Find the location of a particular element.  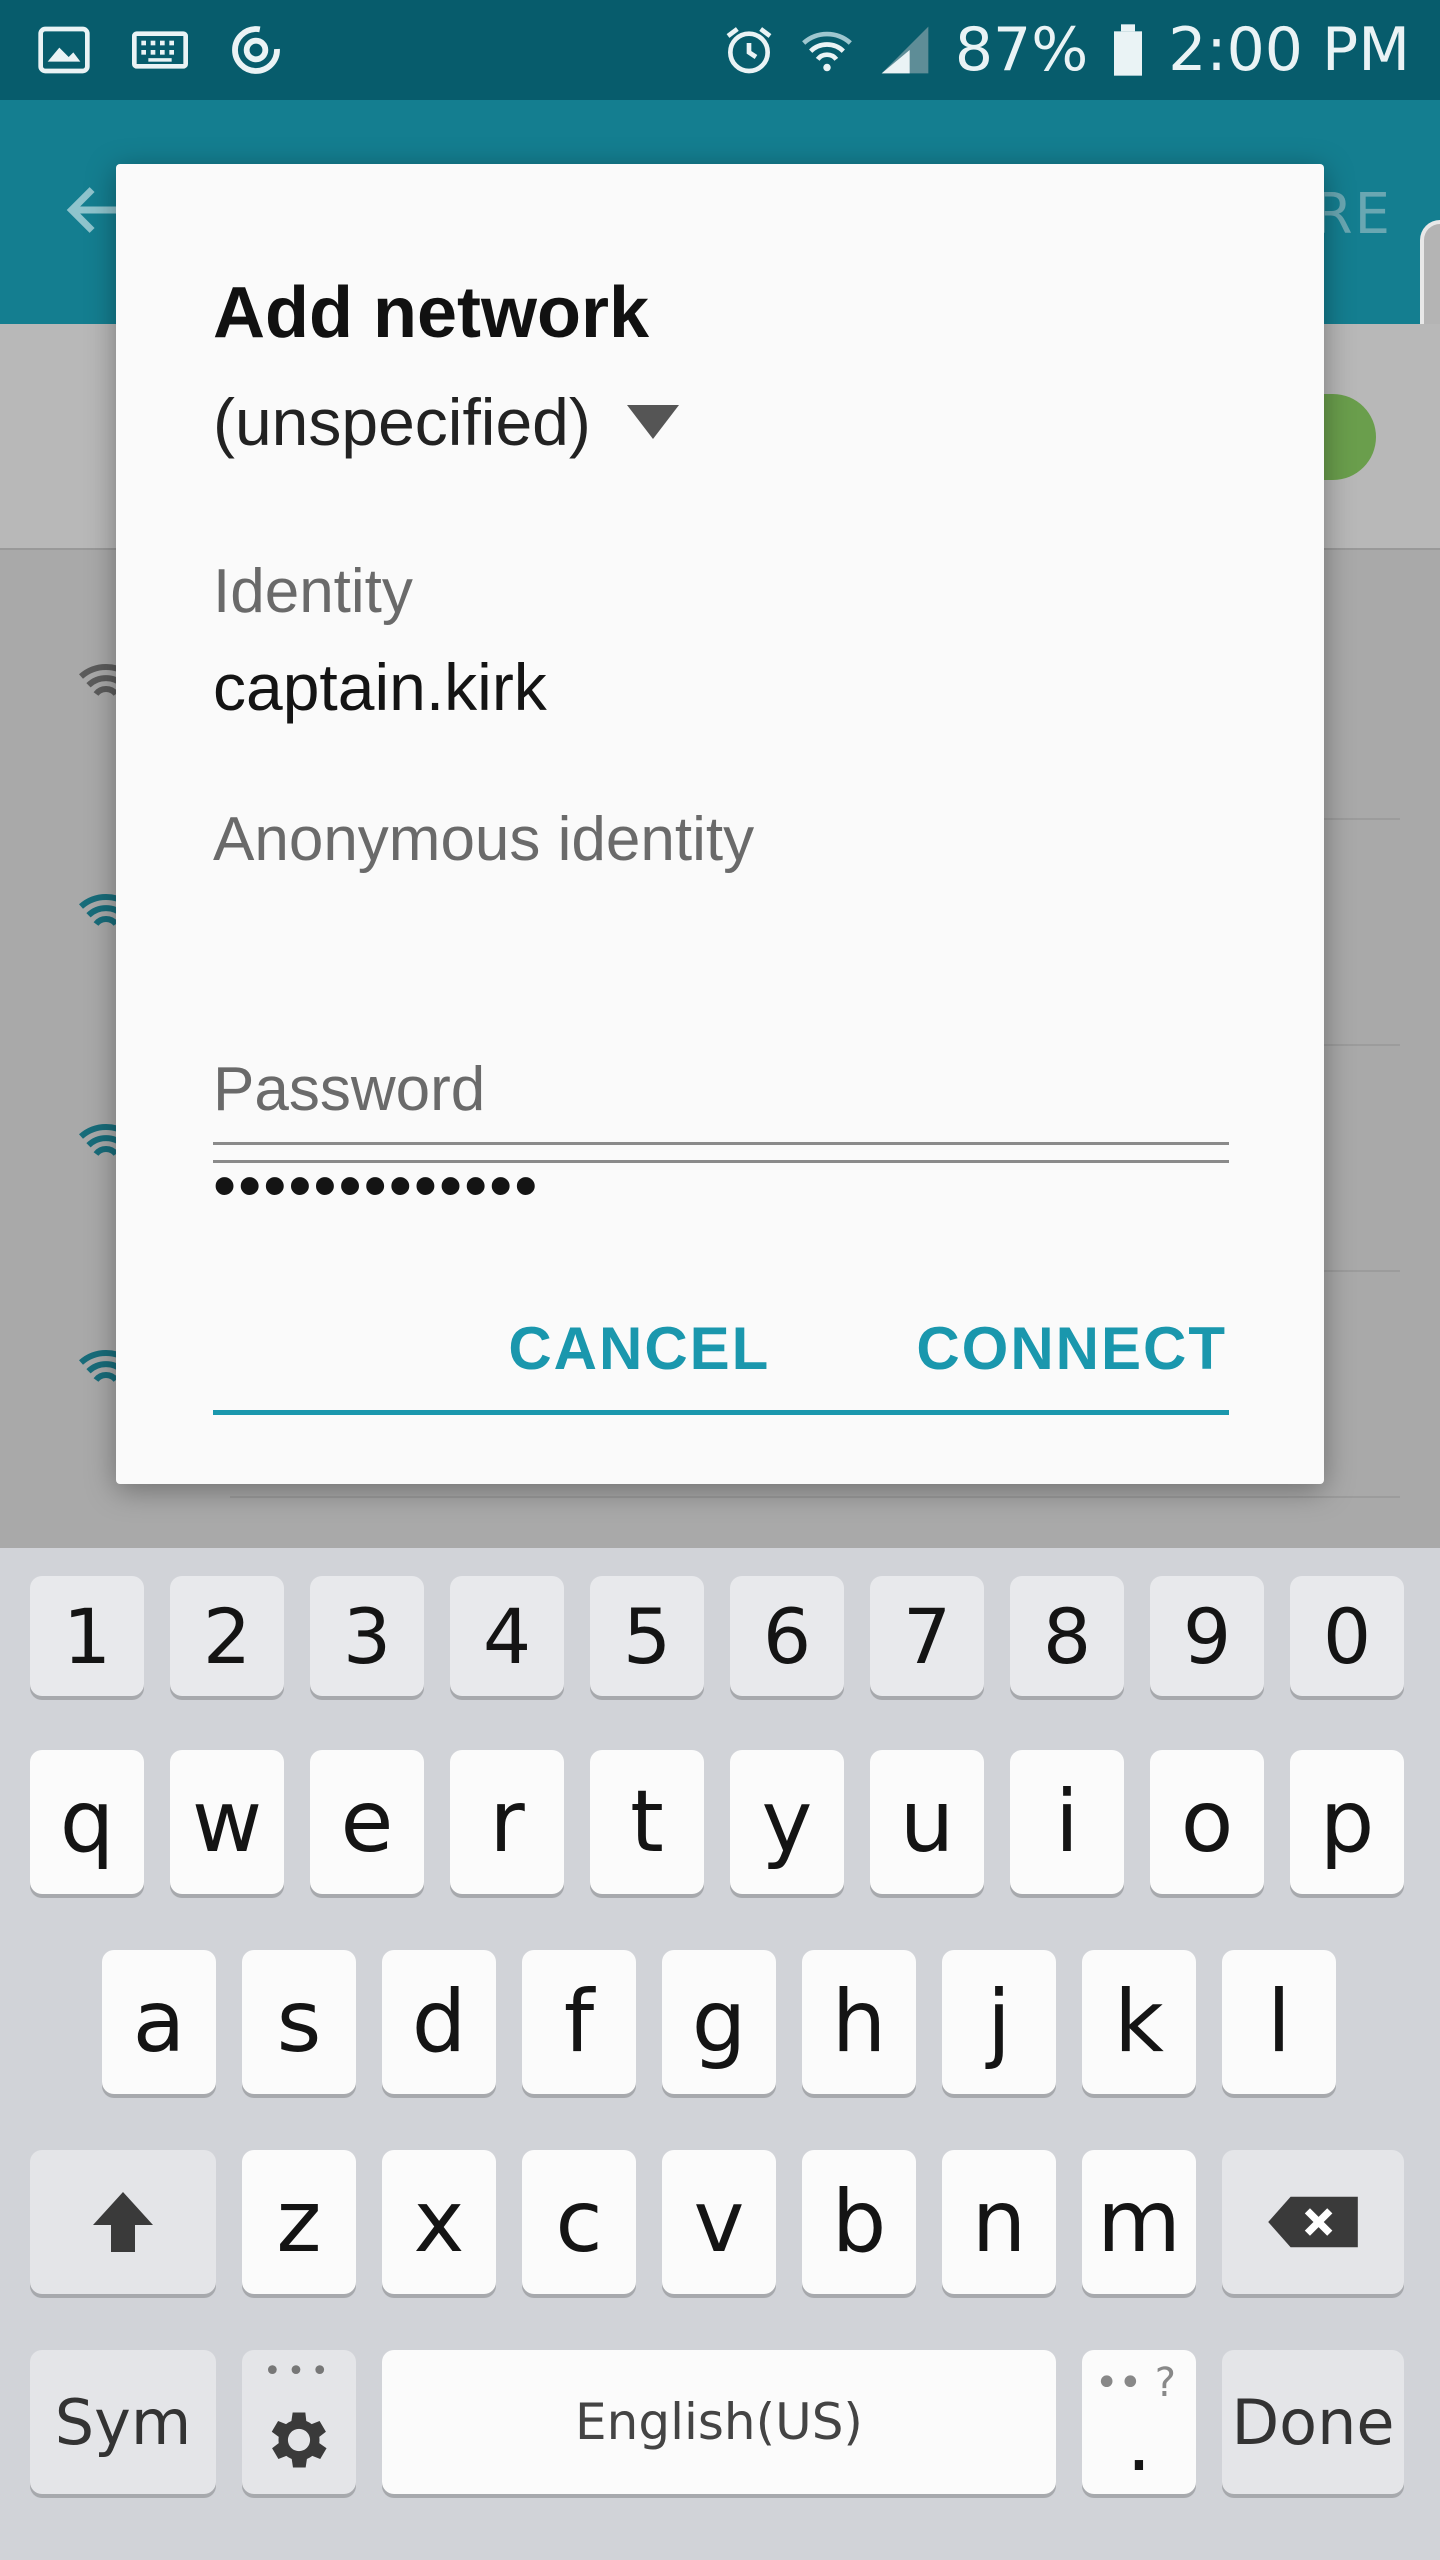

eap-method-spinner: (unspecified) is located at coordinates (446, 422).